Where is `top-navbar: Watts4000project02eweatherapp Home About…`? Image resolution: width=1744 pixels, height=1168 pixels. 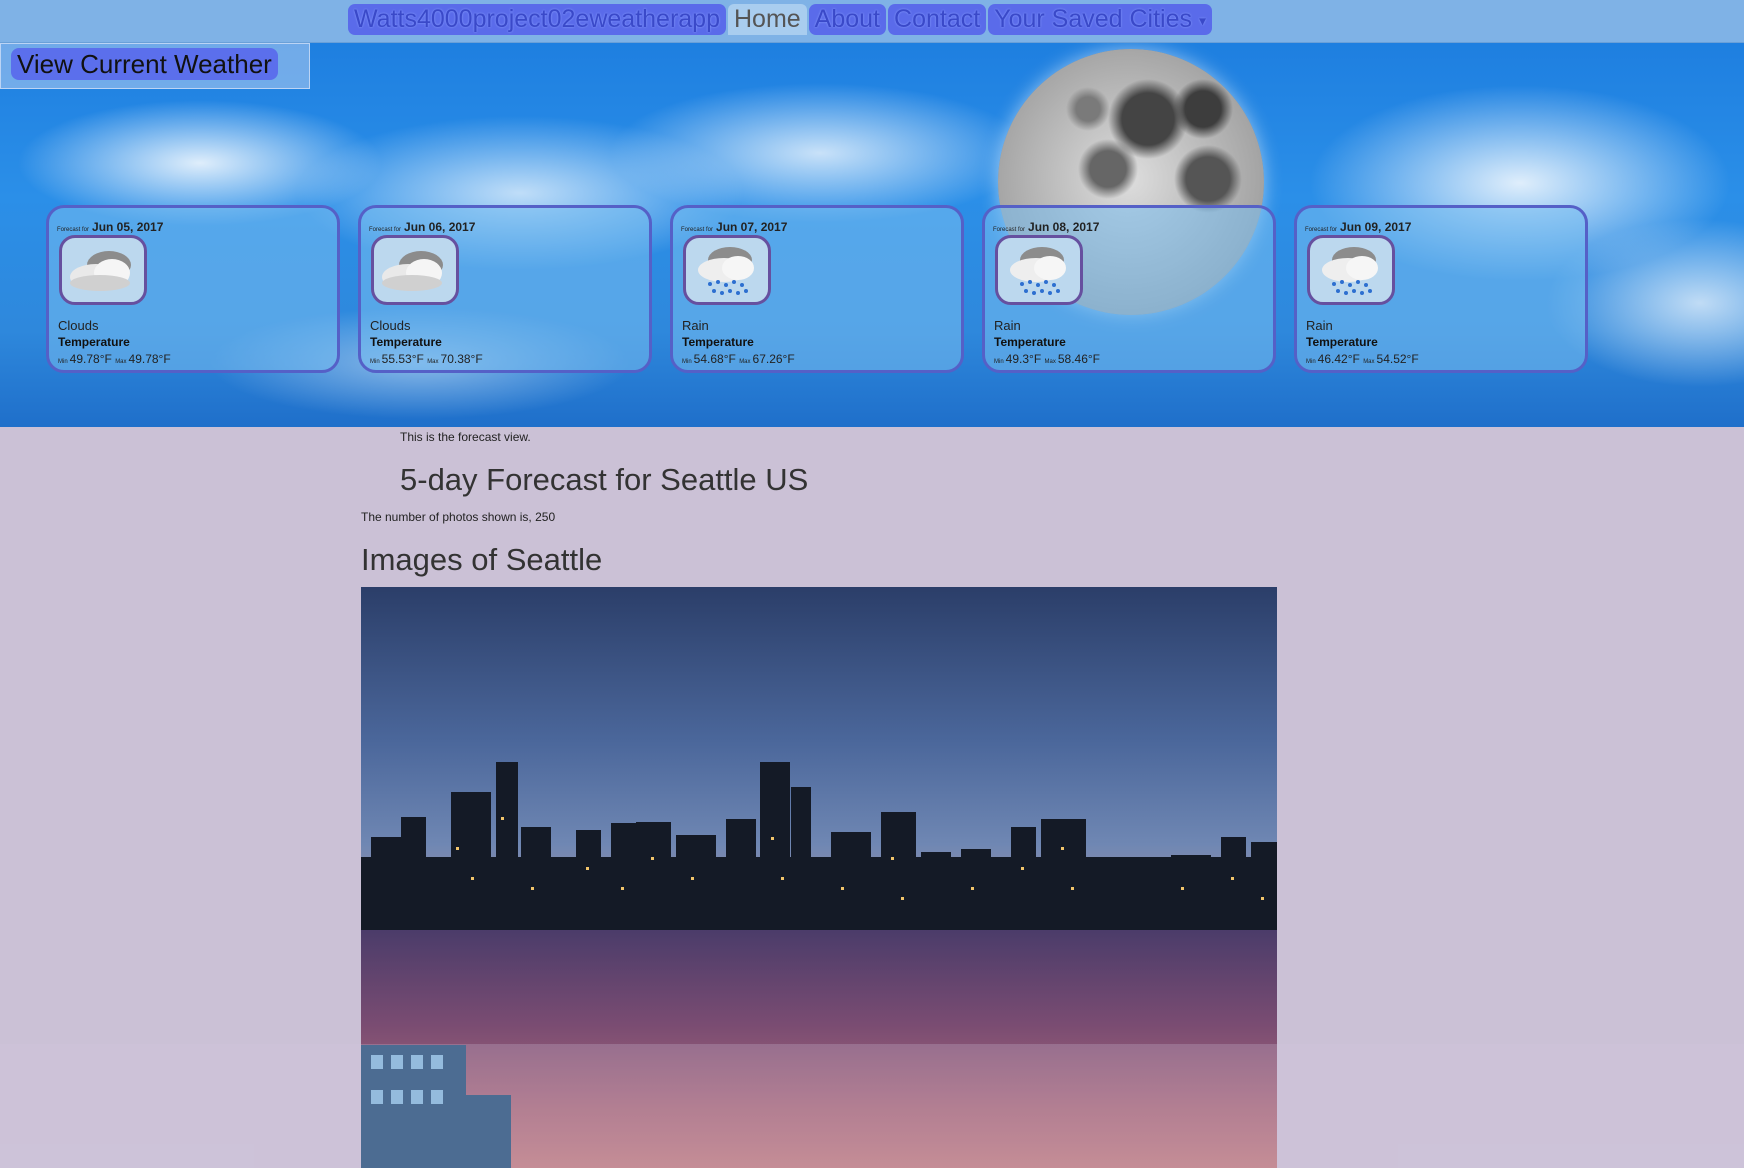
top-navbar: Watts4000project02eweatherapp Home About… is located at coordinates (872, 21).